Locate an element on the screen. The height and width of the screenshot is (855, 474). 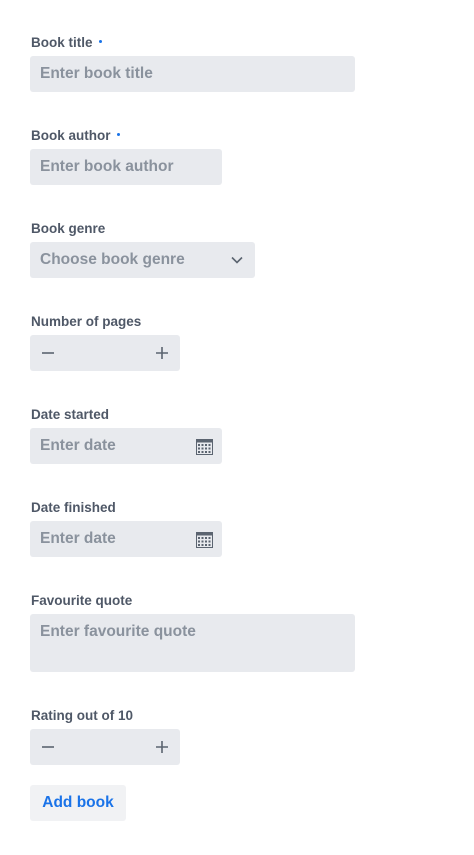
book-title-label-text: Book title is located at coordinates (62, 42).